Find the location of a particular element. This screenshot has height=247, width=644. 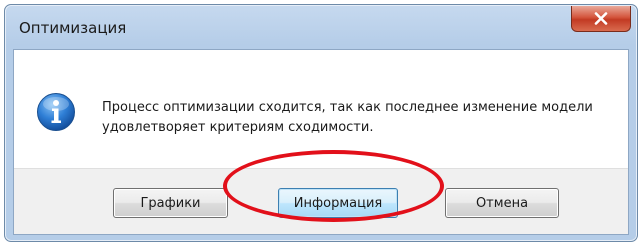

cancel-button: Отмена is located at coordinates (502, 203).